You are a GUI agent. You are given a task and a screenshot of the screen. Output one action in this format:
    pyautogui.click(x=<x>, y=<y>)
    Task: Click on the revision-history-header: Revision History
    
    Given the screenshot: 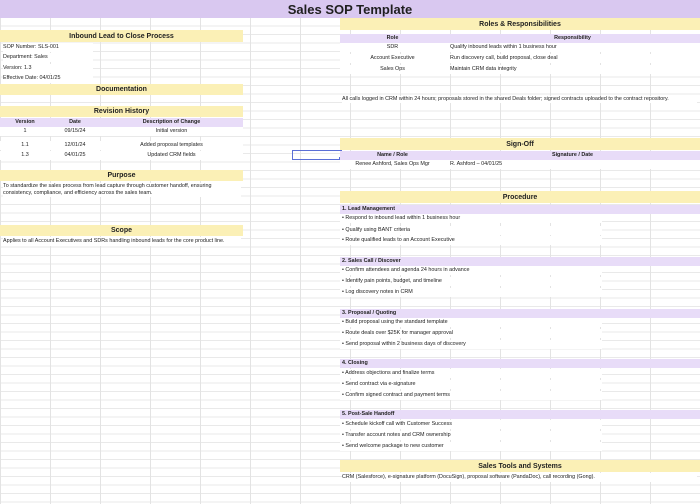 What is the action you would take?
    pyautogui.click(x=121, y=111)
    